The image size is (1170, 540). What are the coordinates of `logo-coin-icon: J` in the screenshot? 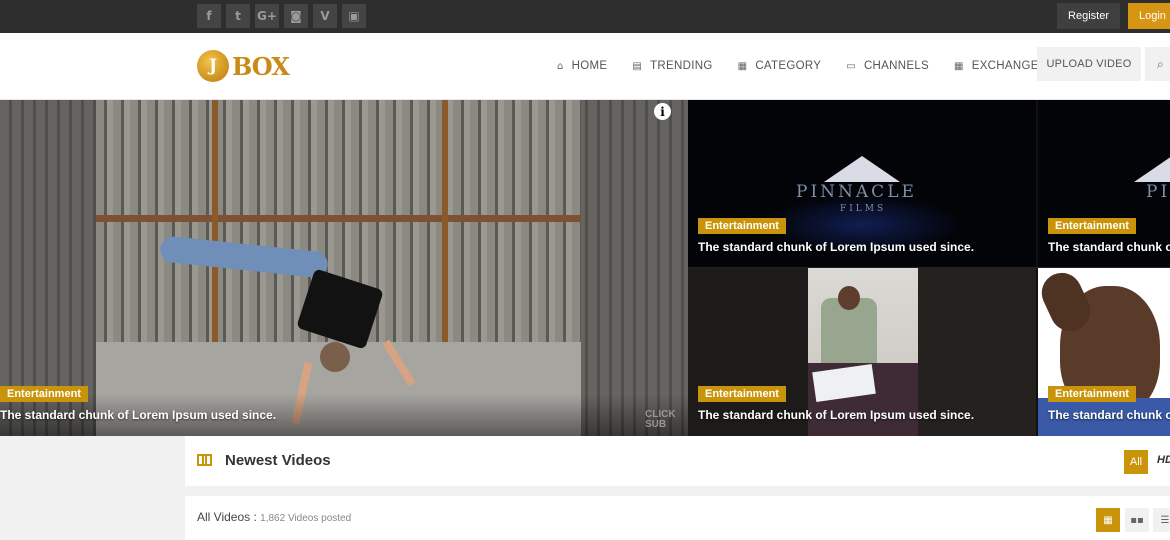 It's located at (213, 66).